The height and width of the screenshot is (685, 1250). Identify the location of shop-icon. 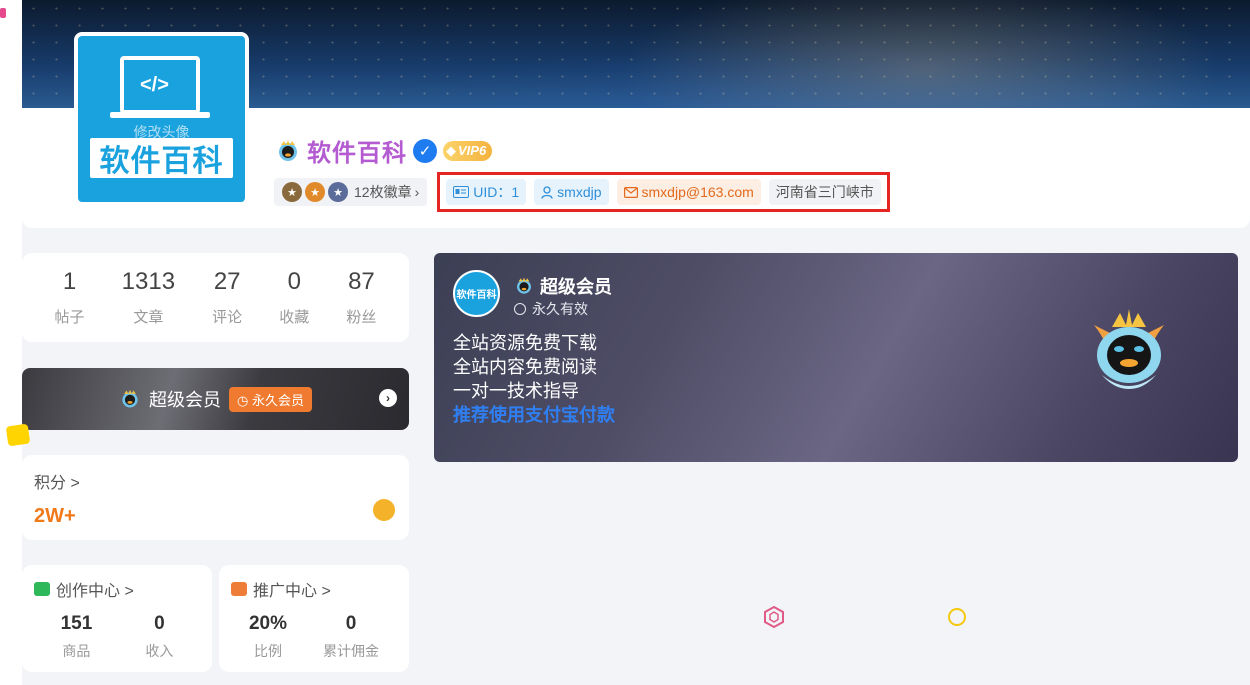
(42, 589).